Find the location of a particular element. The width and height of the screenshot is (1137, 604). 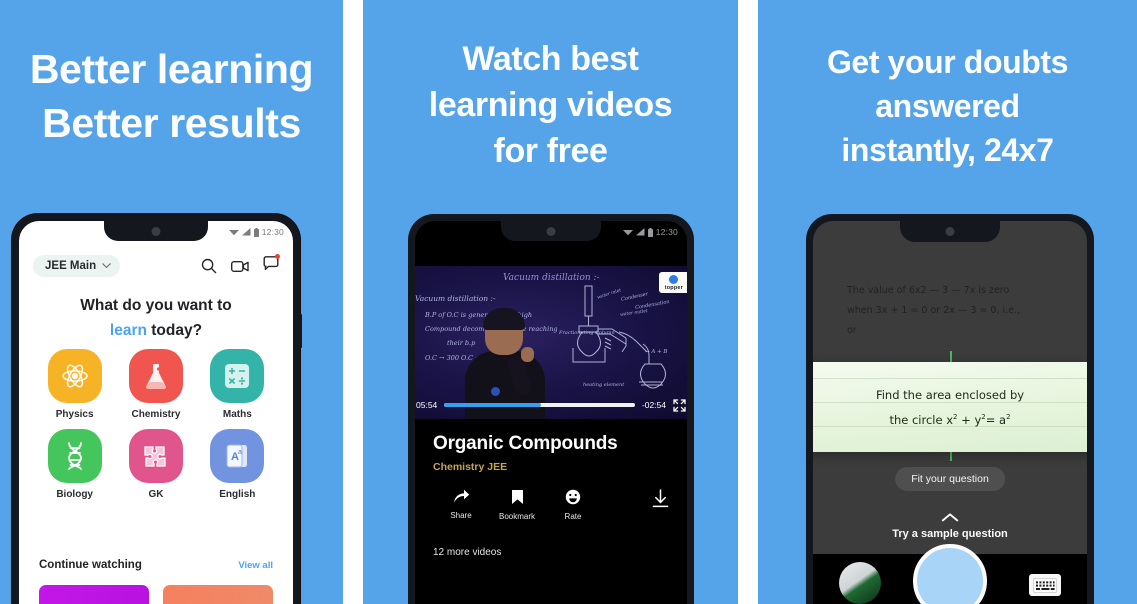

panel3-headline-line3: instantly, 24x7 is located at coordinates (947, 150).